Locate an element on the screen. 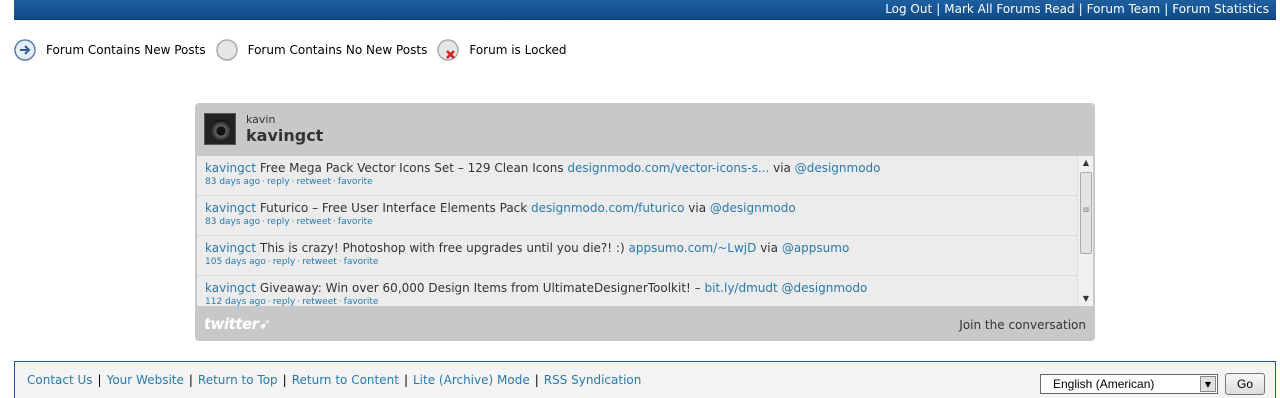  tweet-url-link: designmodo.com/futurico is located at coordinates (607, 208).